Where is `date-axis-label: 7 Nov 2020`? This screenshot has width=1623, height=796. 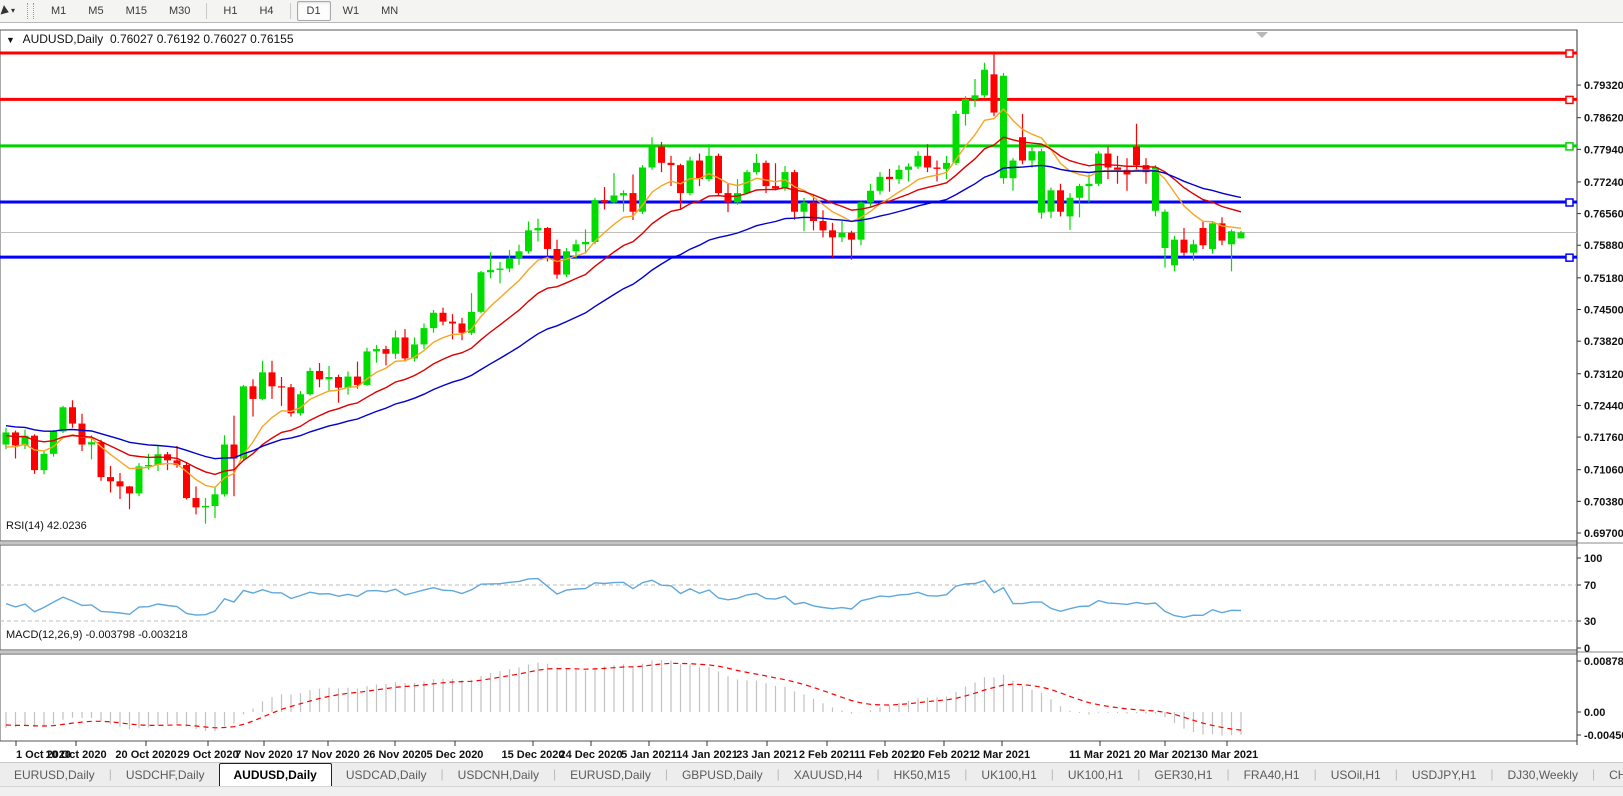
date-axis-label: 7 Nov 2020 is located at coordinates (263, 755).